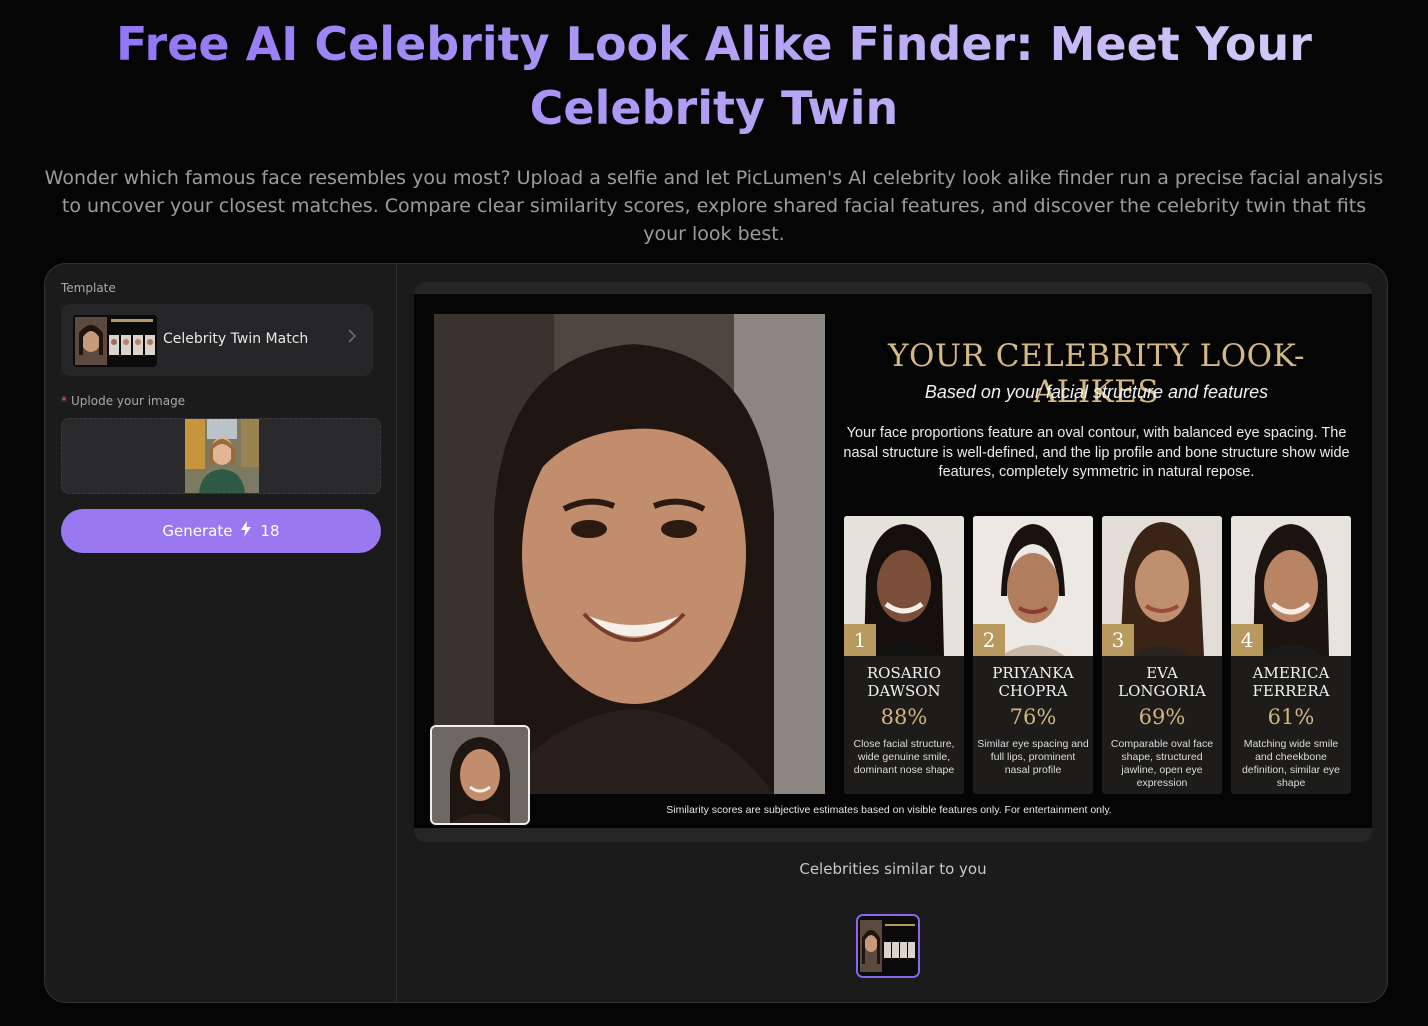  What do you see at coordinates (88, 288) in the screenshot?
I see `template-label: Template` at bounding box center [88, 288].